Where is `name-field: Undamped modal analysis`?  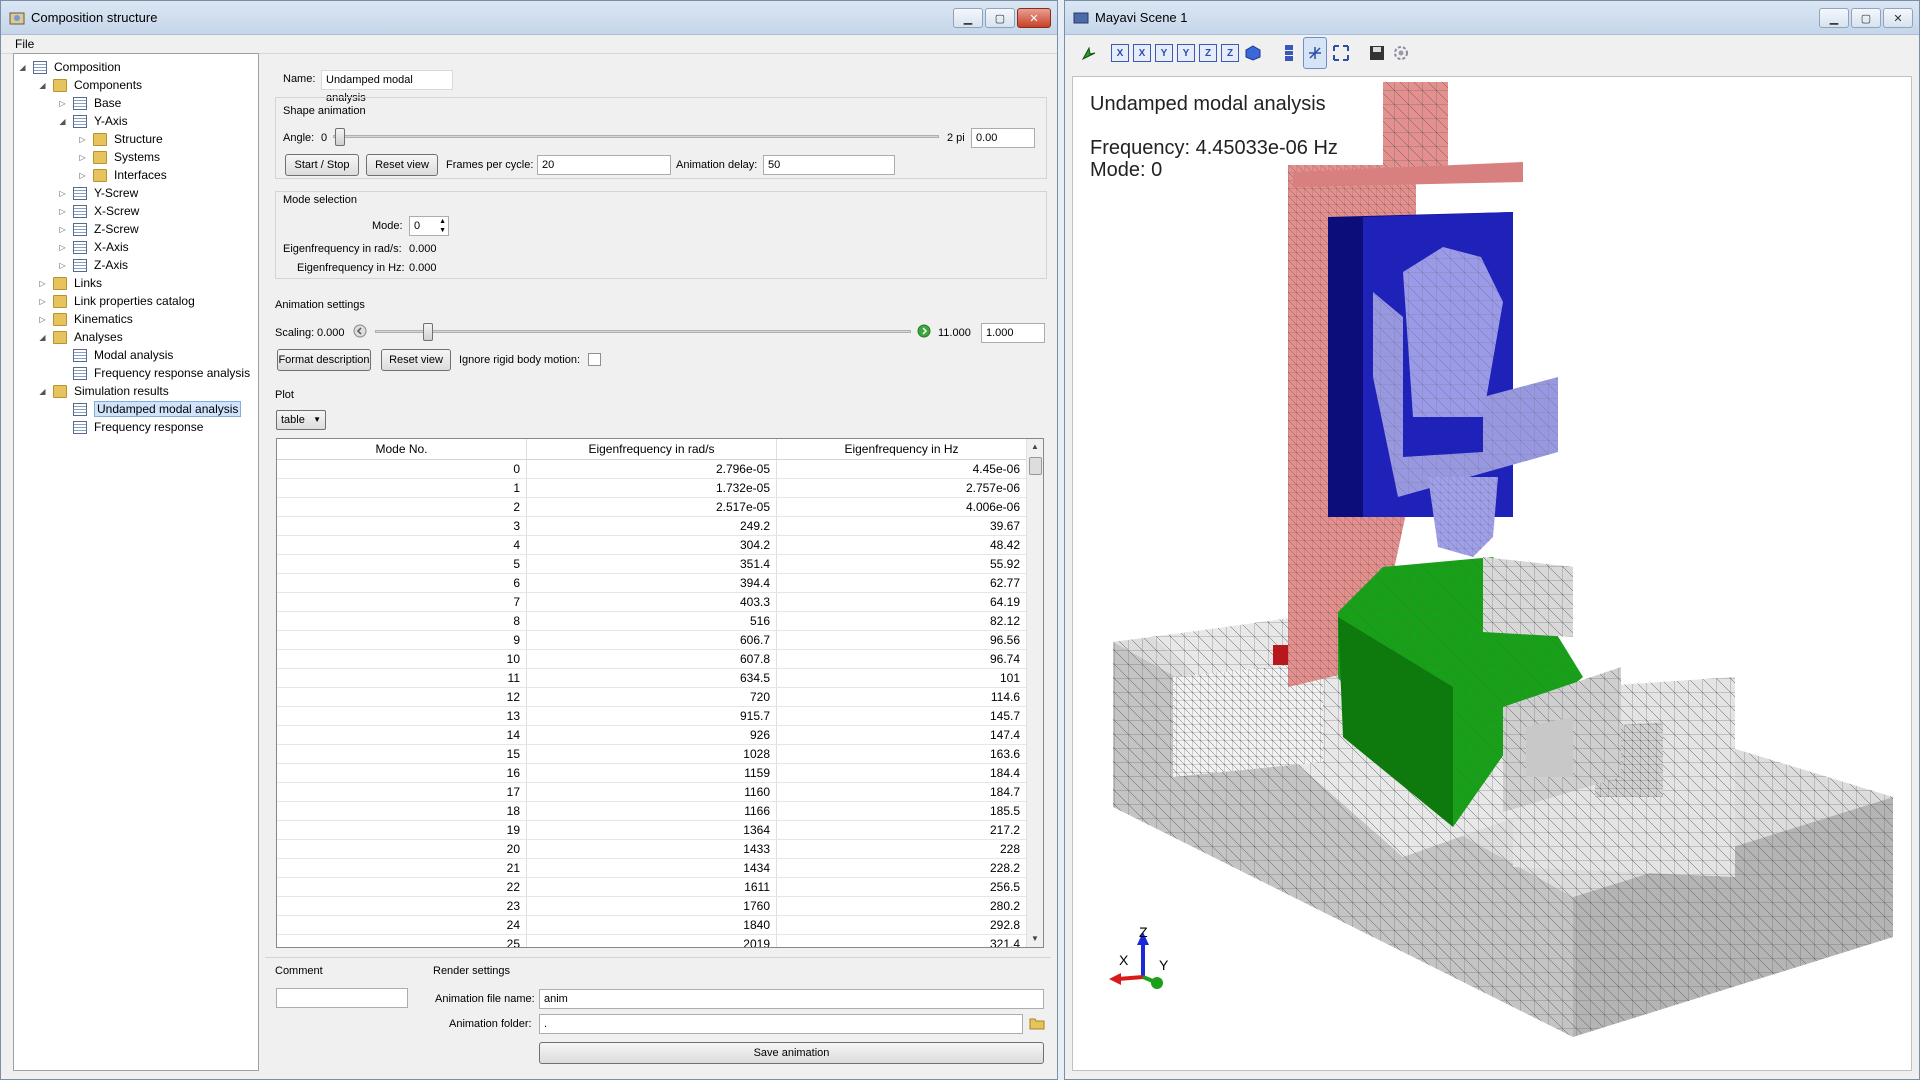 name-field: Undamped modal analysis is located at coordinates (387, 87).